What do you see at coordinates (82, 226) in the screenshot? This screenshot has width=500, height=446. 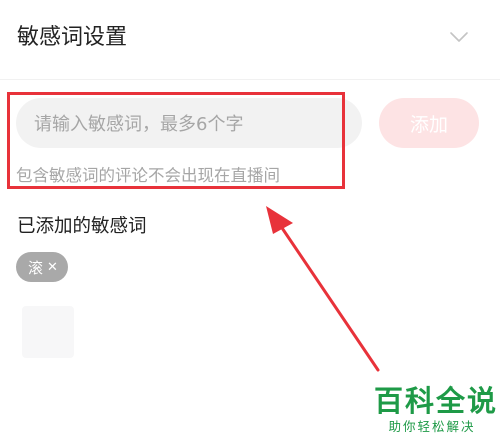 I see `added-words-title: 已添加的敏感词` at bounding box center [82, 226].